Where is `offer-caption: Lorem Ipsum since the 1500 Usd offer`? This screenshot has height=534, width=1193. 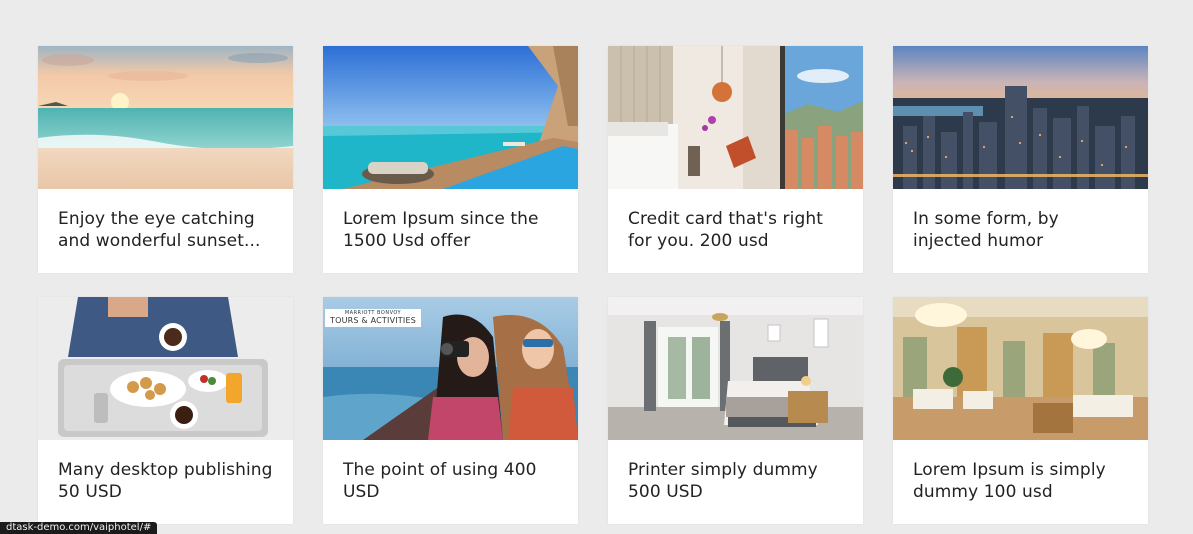 offer-caption: Lorem Ipsum since the 1500 Usd offer is located at coordinates (450, 220).